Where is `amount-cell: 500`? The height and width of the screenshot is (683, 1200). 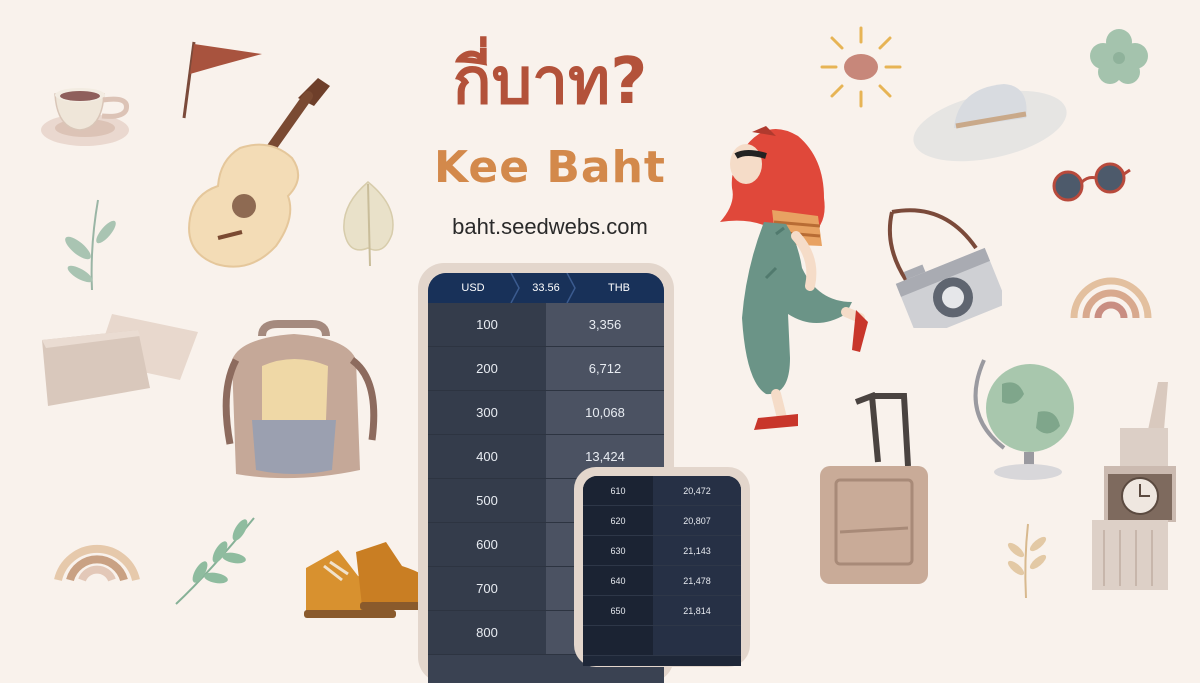
amount-cell: 500 is located at coordinates (487, 500).